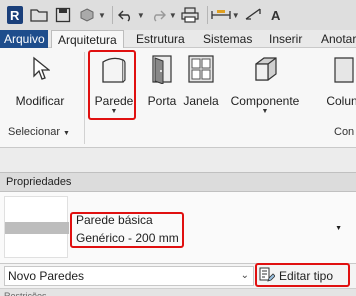 Image resolution: width=356 pixels, height=296 pixels. I want to click on door-button: Porta, so click(162, 78).